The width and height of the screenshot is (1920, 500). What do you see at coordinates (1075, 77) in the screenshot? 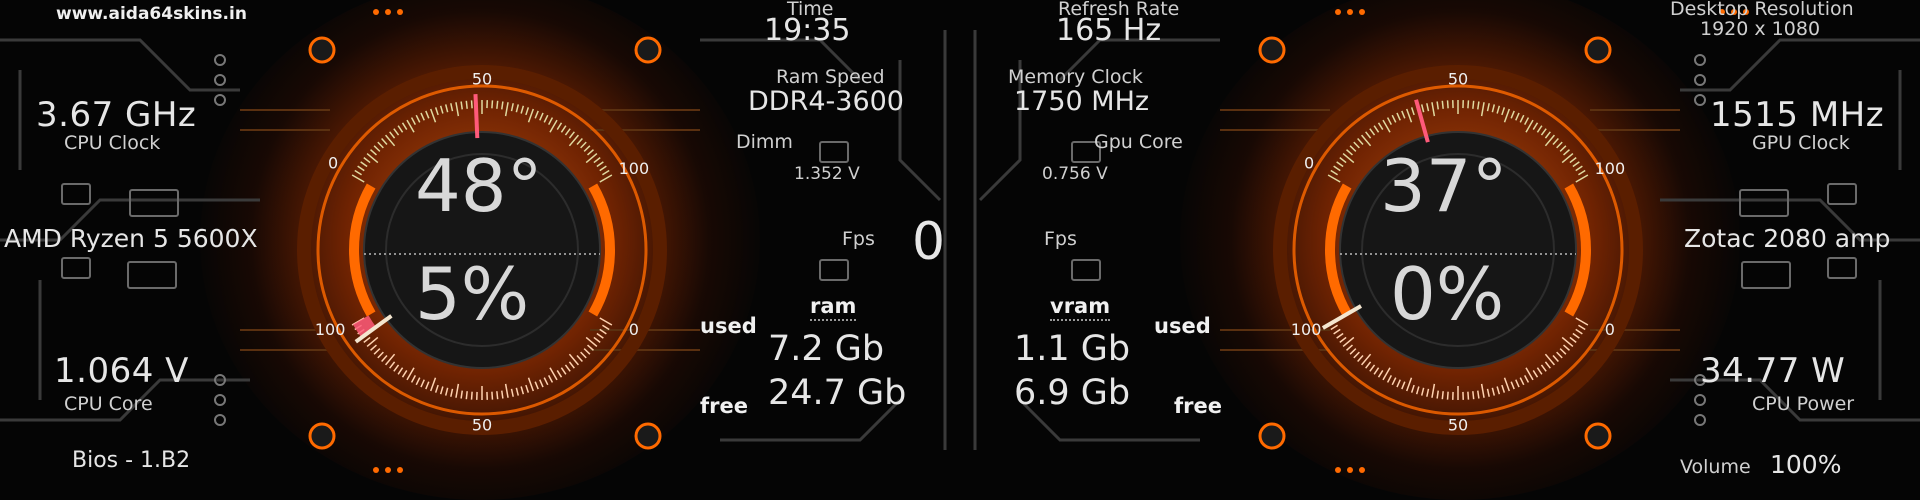
I see `memory-clock-label: Memory Clock` at bounding box center [1075, 77].